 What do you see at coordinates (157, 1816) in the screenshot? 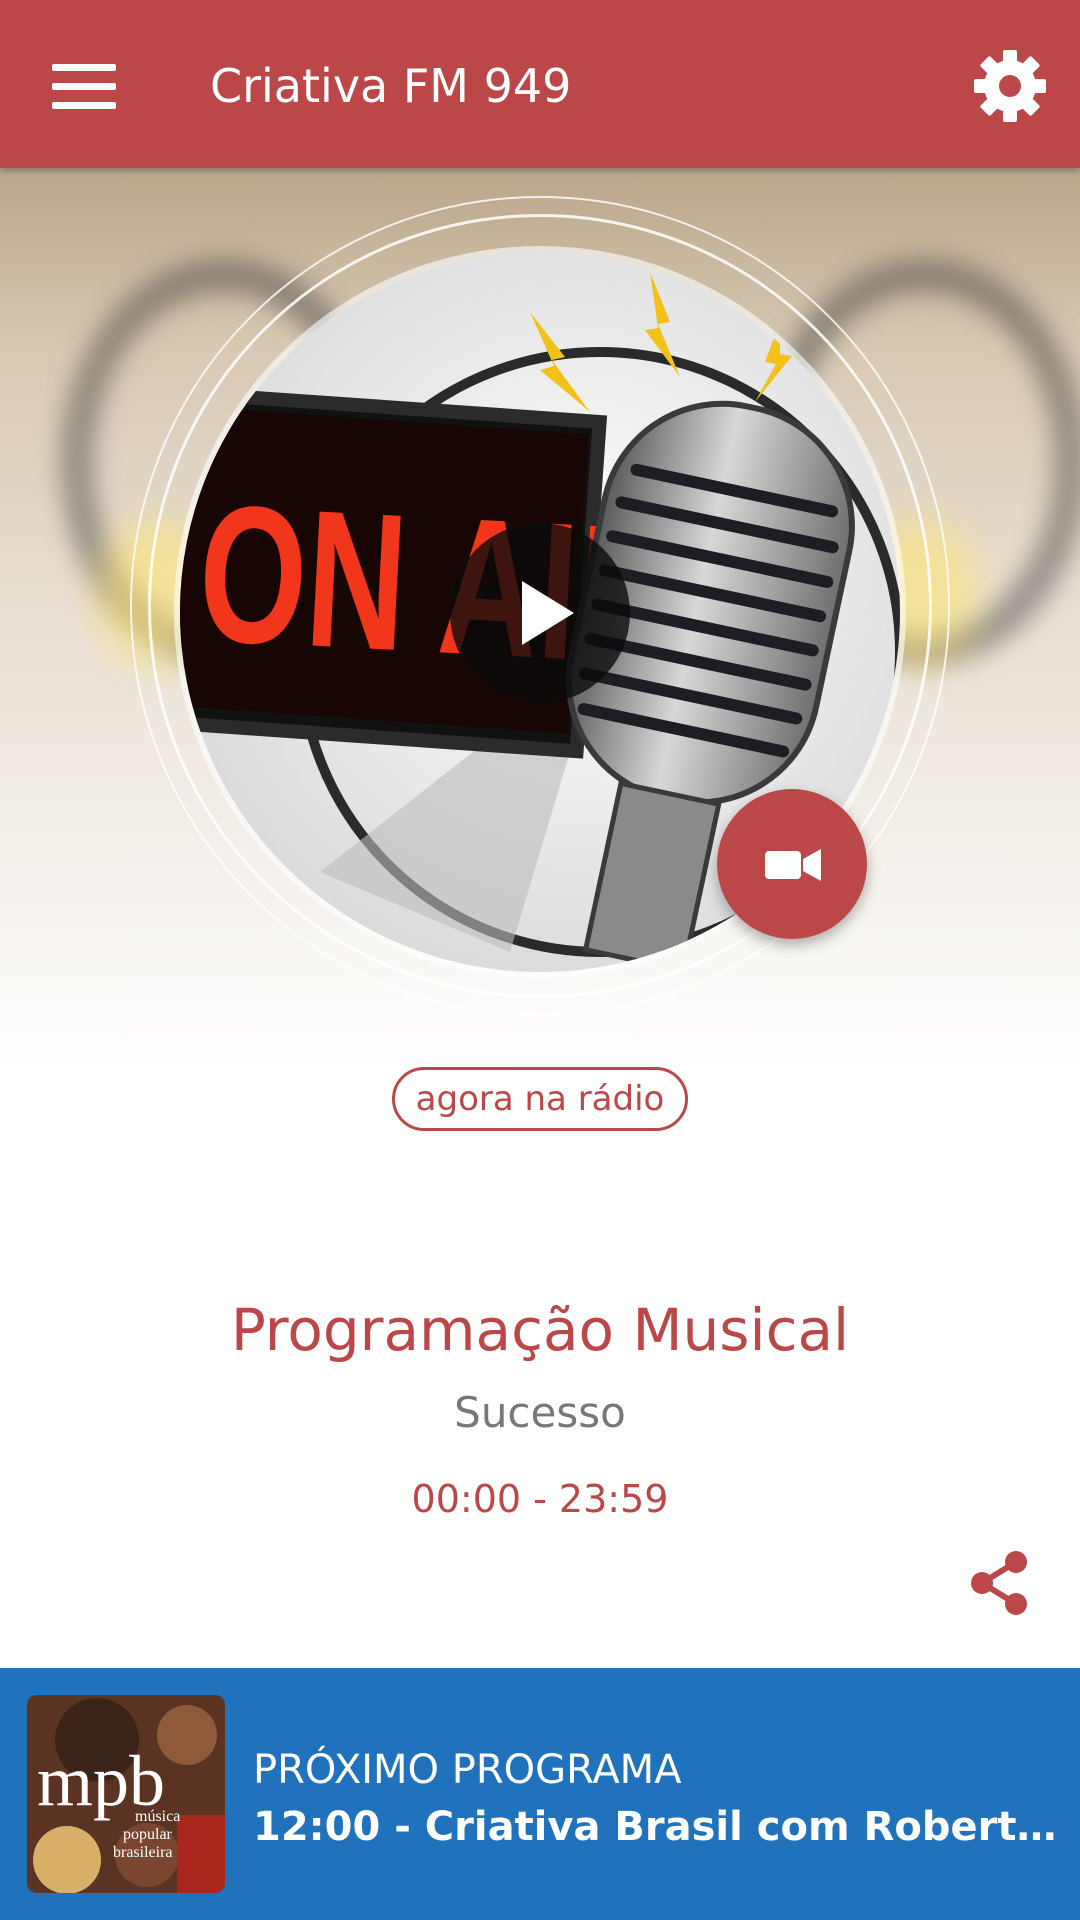
I see `thumb-sub-text: música` at bounding box center [157, 1816].